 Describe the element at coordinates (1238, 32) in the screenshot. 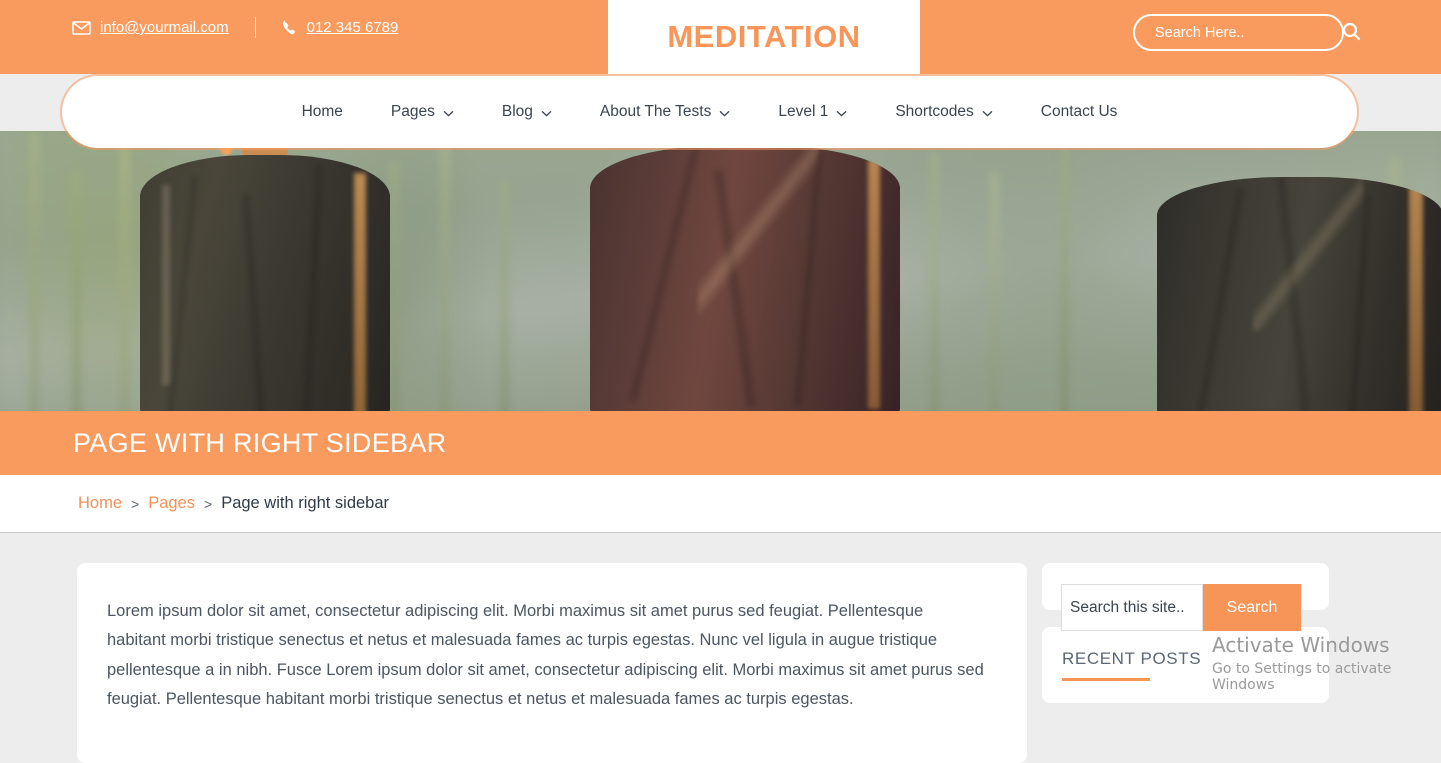

I see `header-search-input` at that location.